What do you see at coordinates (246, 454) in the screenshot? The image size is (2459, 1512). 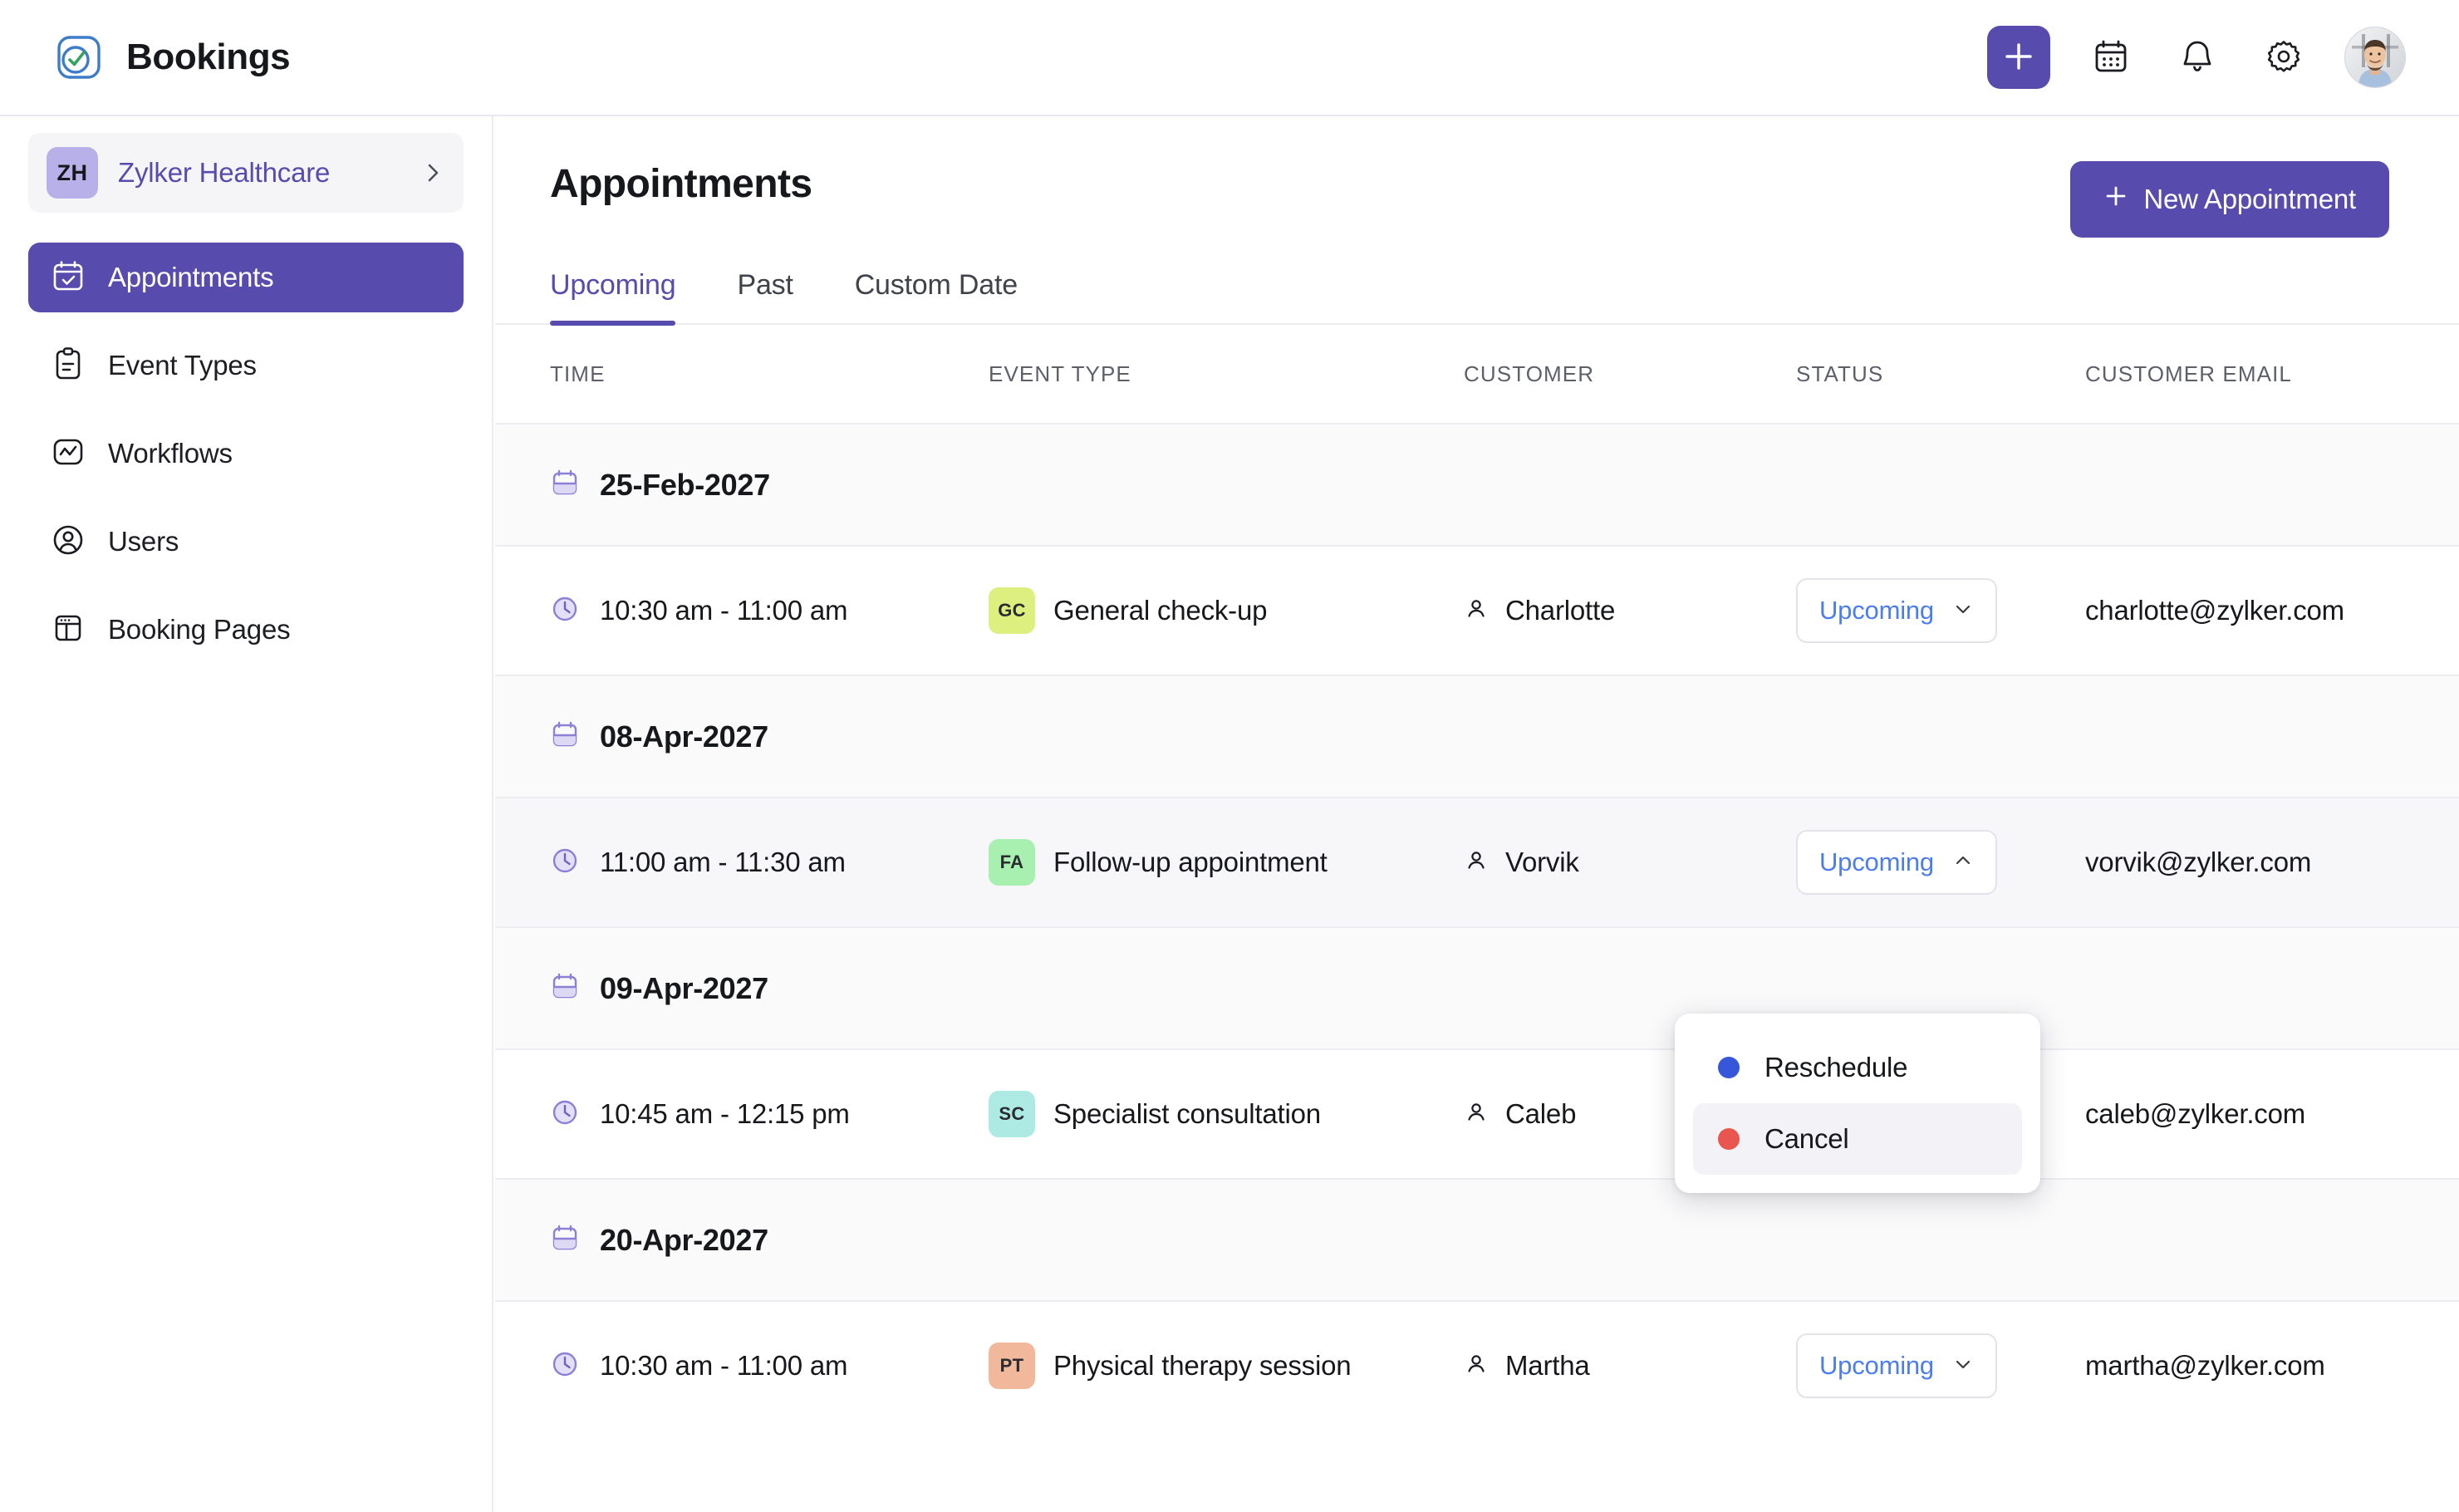 I see `sidebar-item-workflows: Workflows` at bounding box center [246, 454].